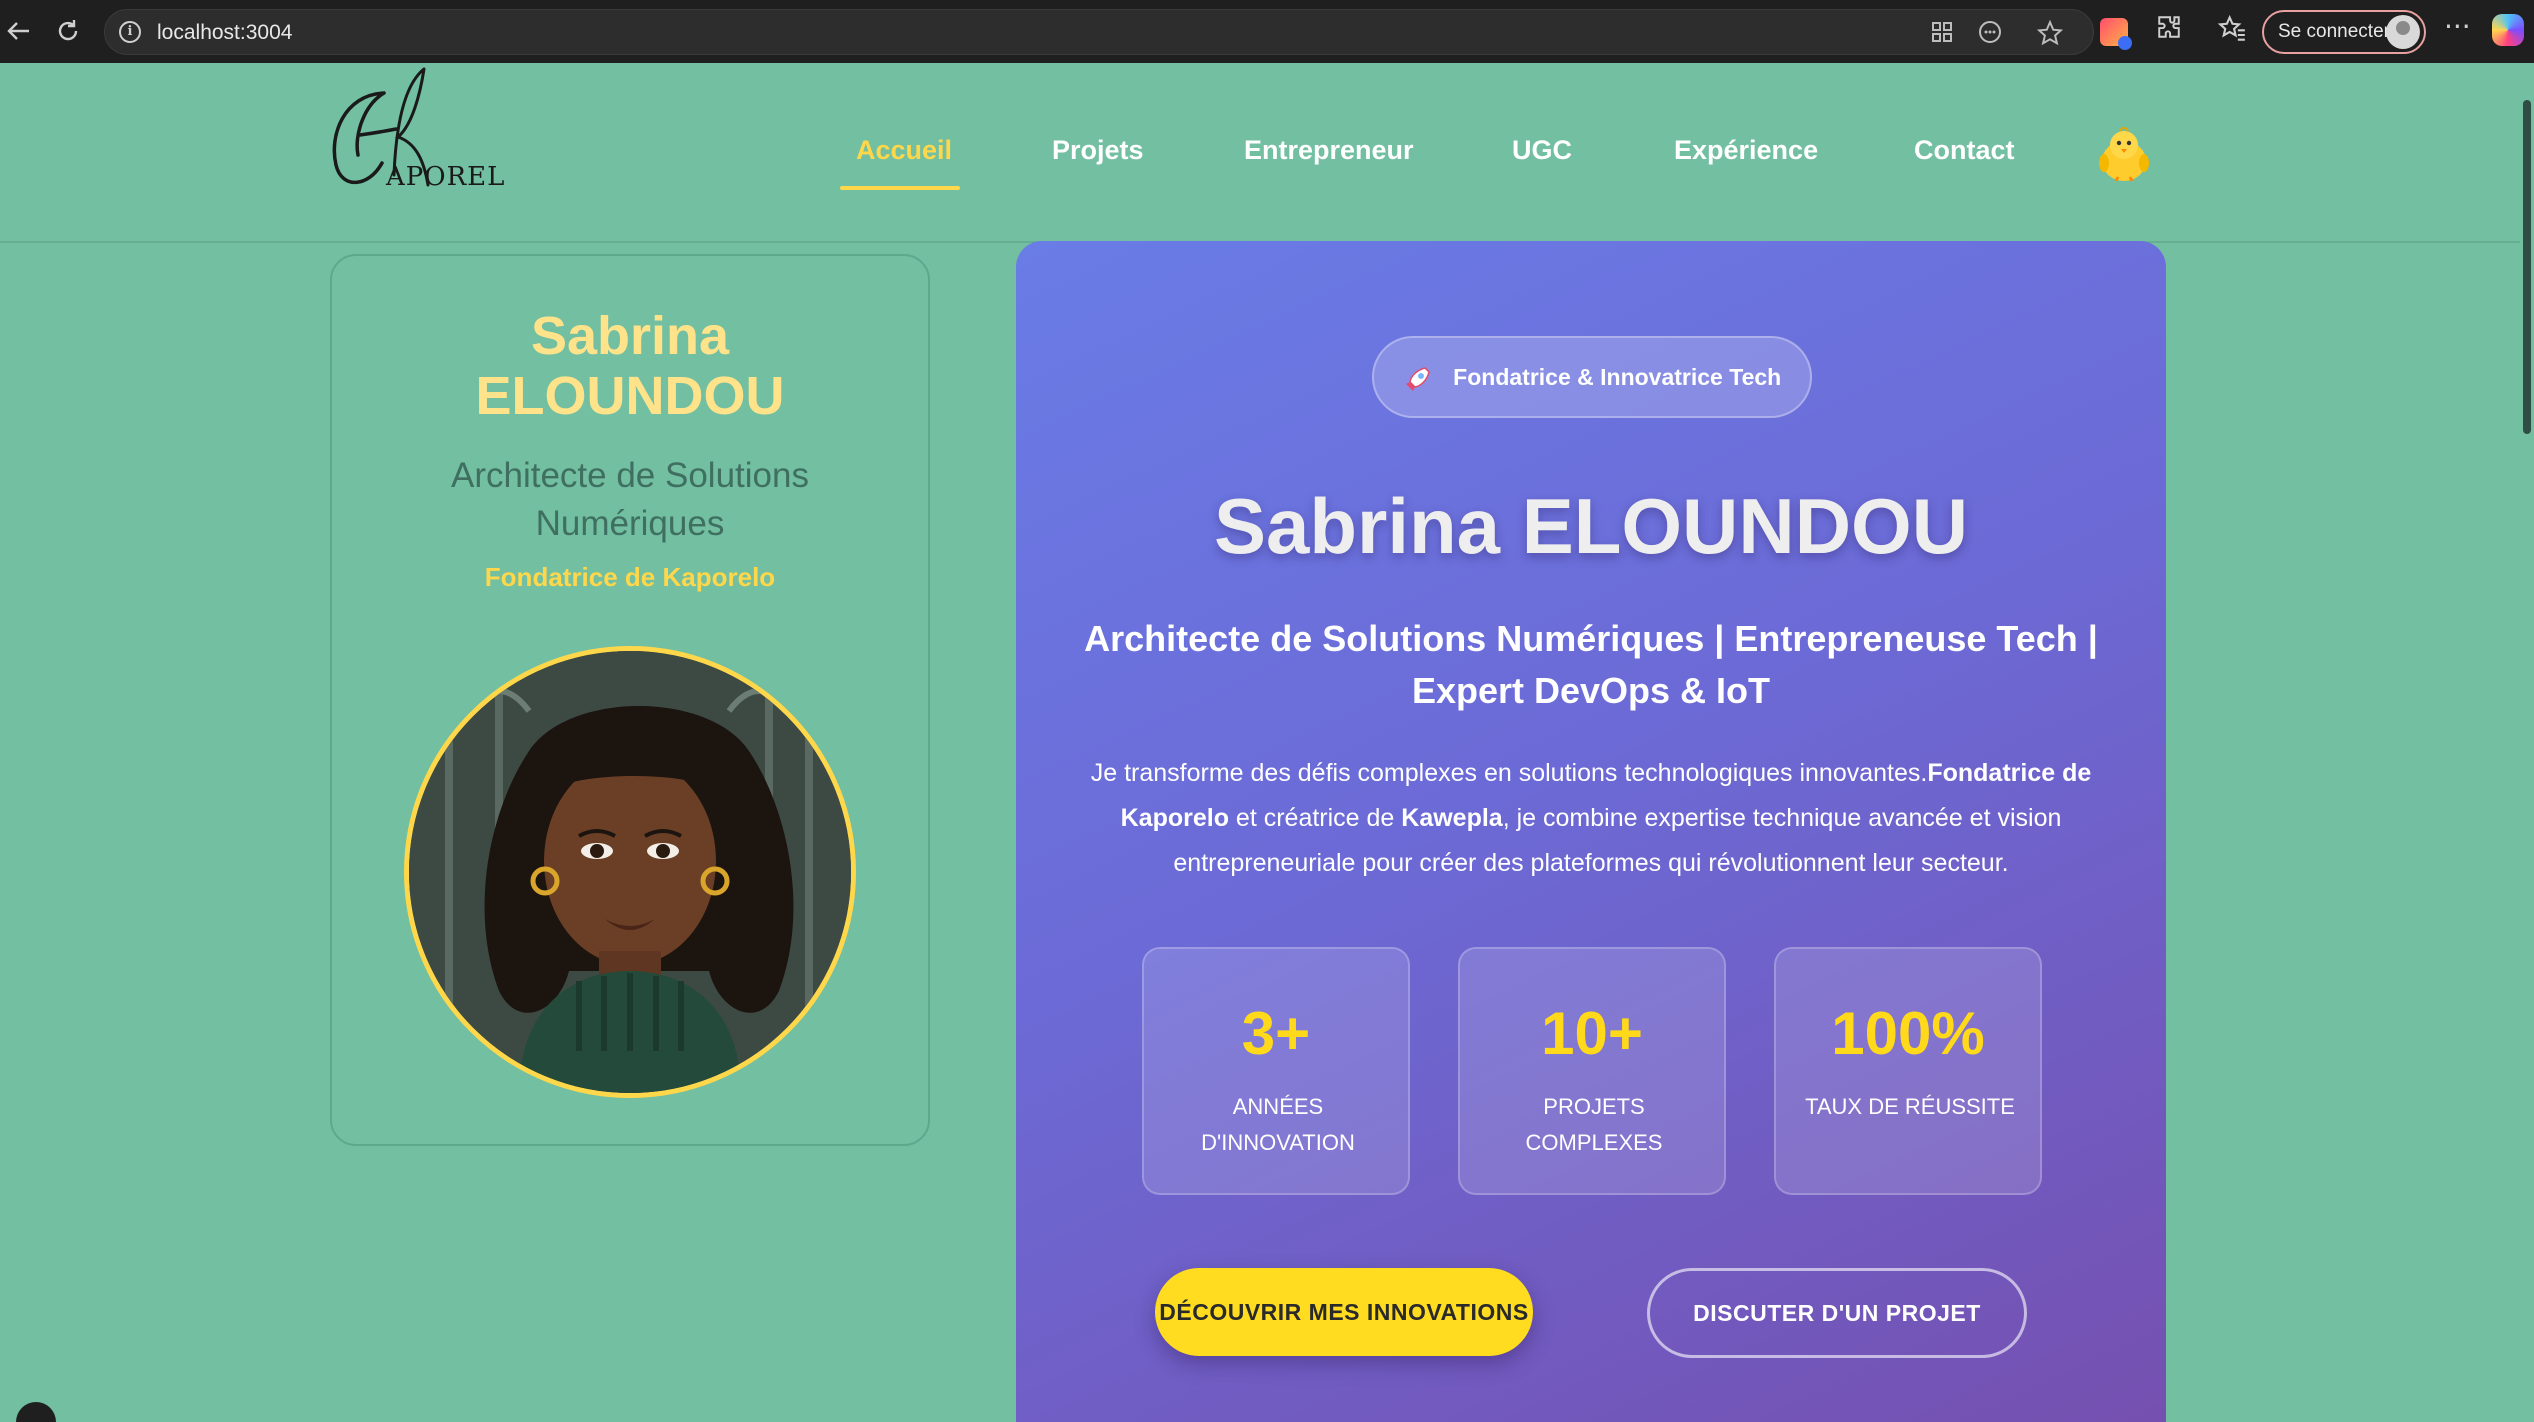 The image size is (2534, 1422). Describe the element at coordinates (1837, 1313) in the screenshot. I see `discuss-project-button: DISCUTER D'UN PROJET` at that location.